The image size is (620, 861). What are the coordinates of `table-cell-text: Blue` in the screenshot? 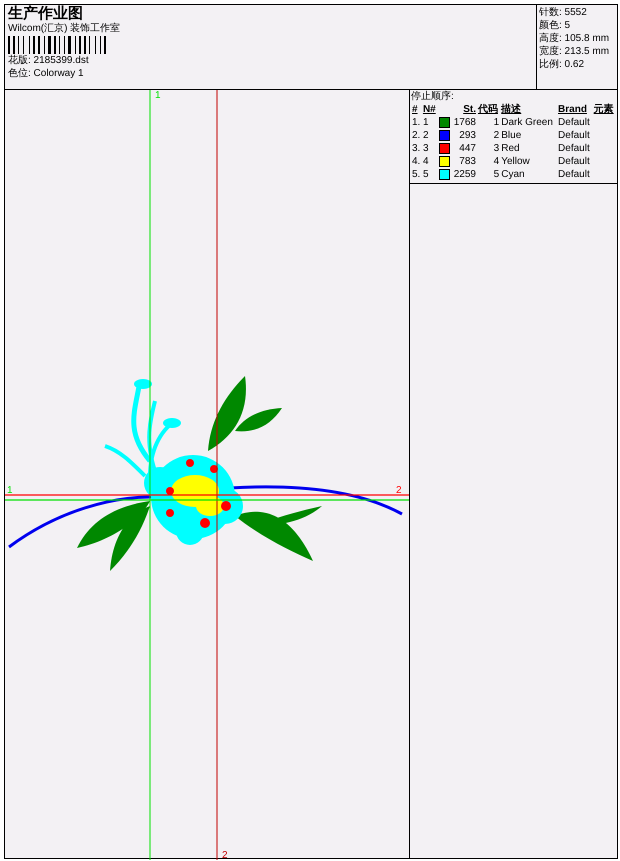 It's located at (511, 135).